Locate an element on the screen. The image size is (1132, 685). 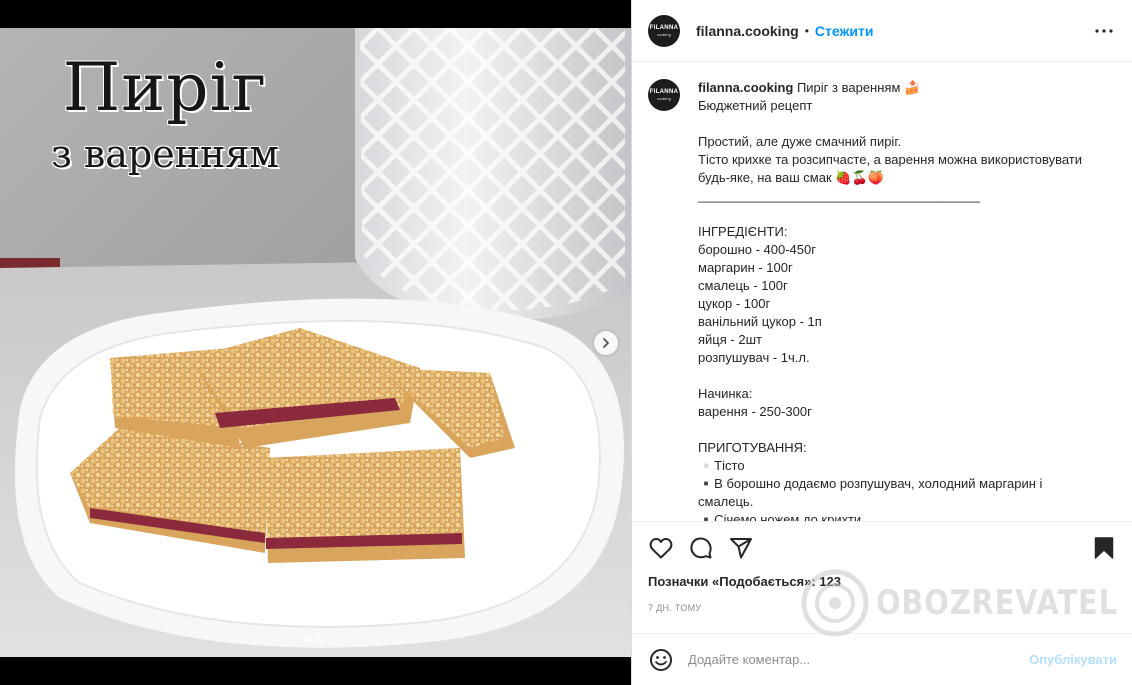
overlay-title-line2: з варенням is located at coordinates (165, 154).